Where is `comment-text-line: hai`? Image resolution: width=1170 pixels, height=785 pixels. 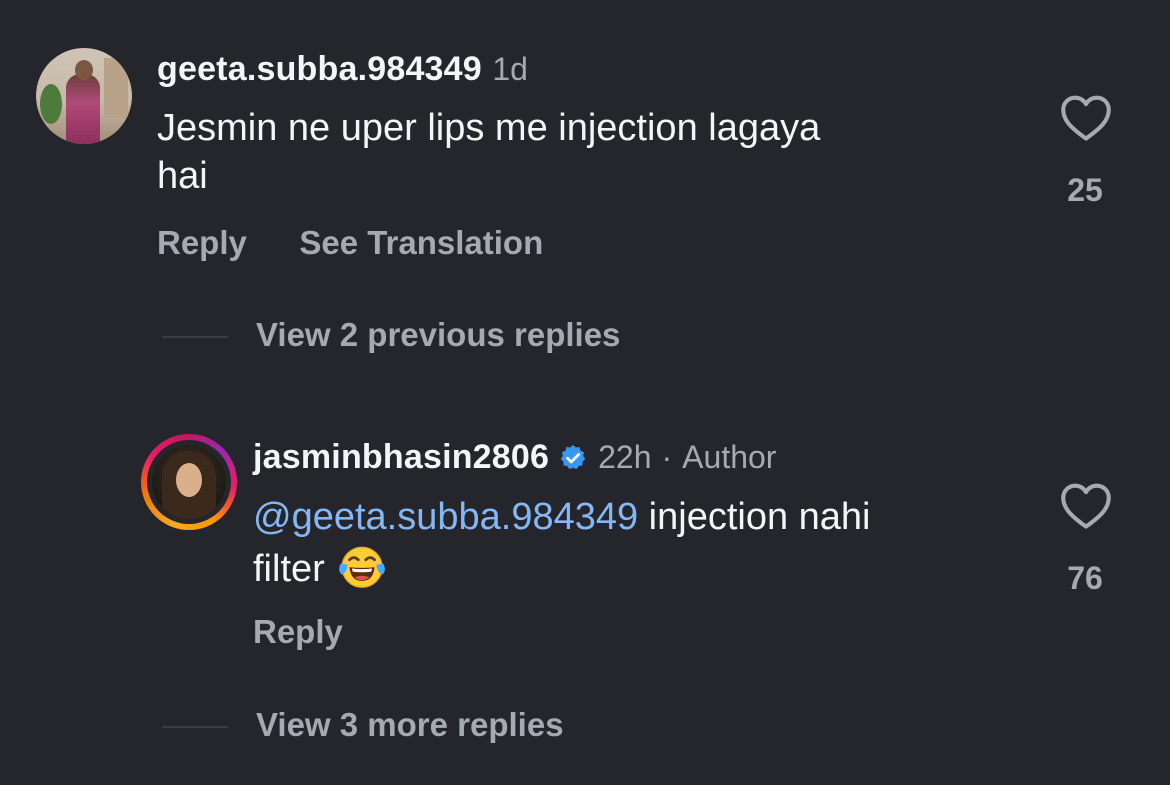
comment-text-line: hai is located at coordinates (182, 176).